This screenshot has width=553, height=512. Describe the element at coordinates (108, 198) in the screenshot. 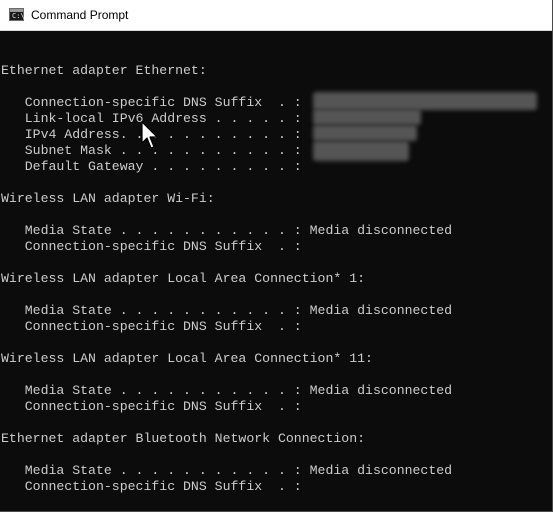

I see `console-line: Wireless LAN adapter Wi-Fi:` at that location.